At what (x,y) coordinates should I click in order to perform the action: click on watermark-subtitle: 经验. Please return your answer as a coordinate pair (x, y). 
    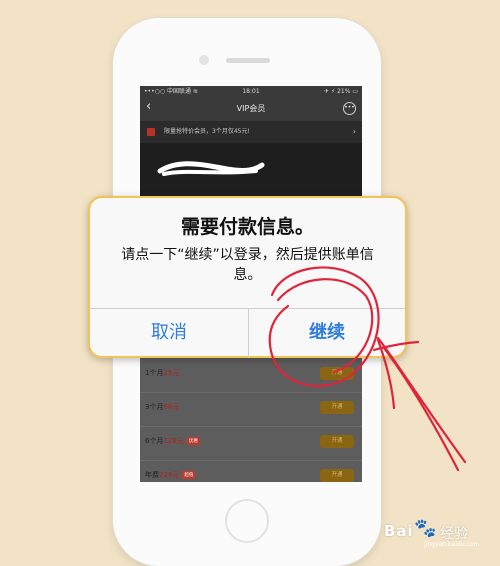
    Looking at the image, I should click on (454, 534).